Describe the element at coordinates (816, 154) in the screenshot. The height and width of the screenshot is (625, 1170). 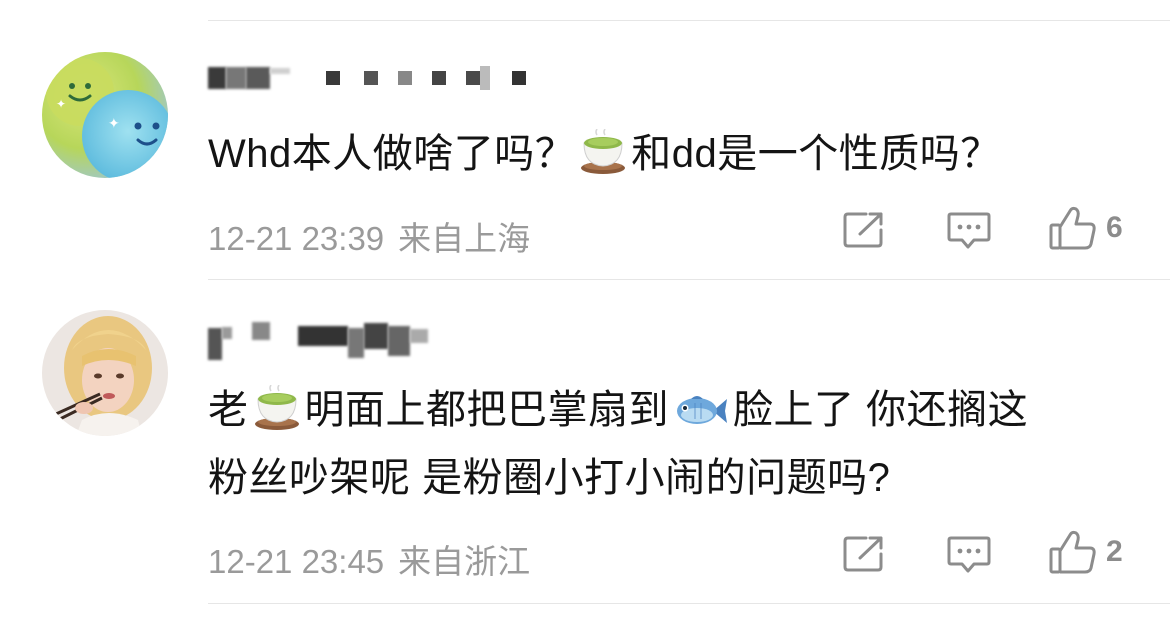
I see `comment-text-part: 和dd是一个性质吗？` at that location.